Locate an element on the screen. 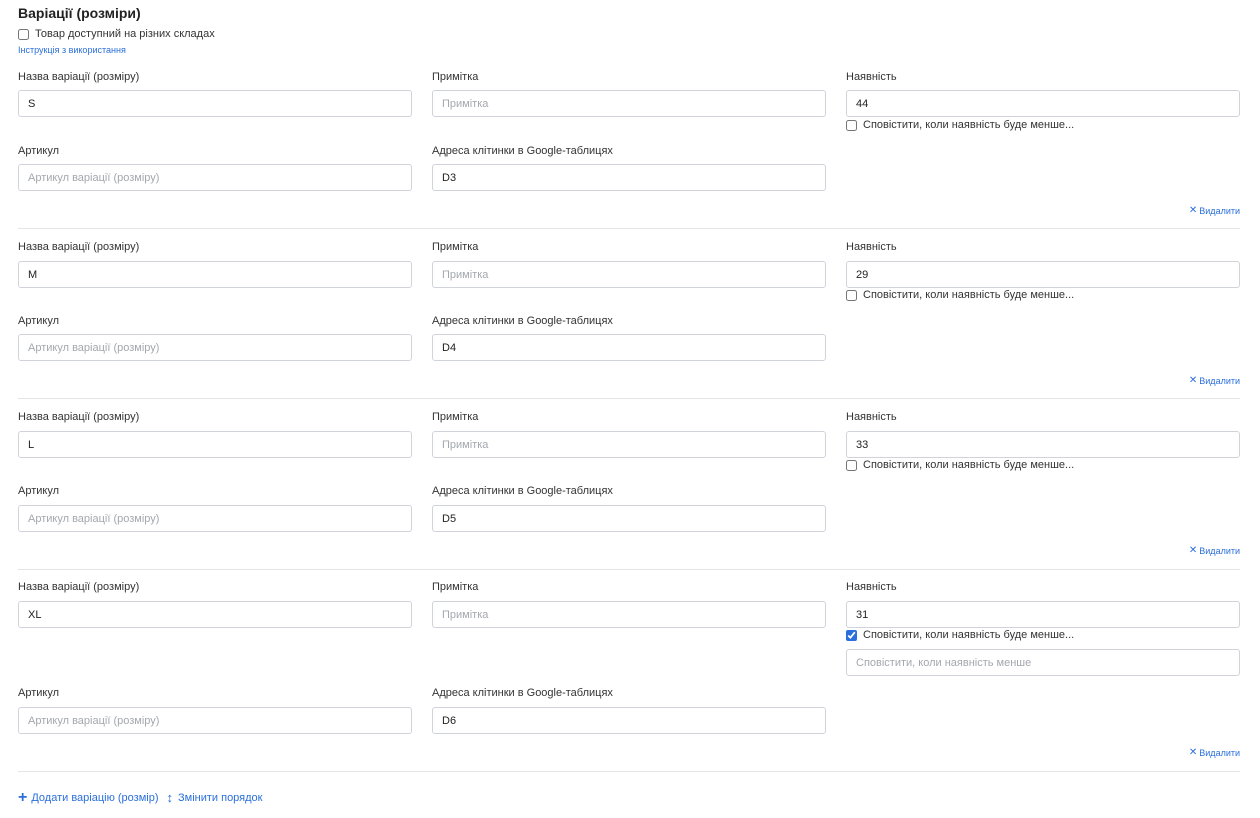 The width and height of the screenshot is (1260, 818). reorder-label: Змінити порядок is located at coordinates (220, 798).